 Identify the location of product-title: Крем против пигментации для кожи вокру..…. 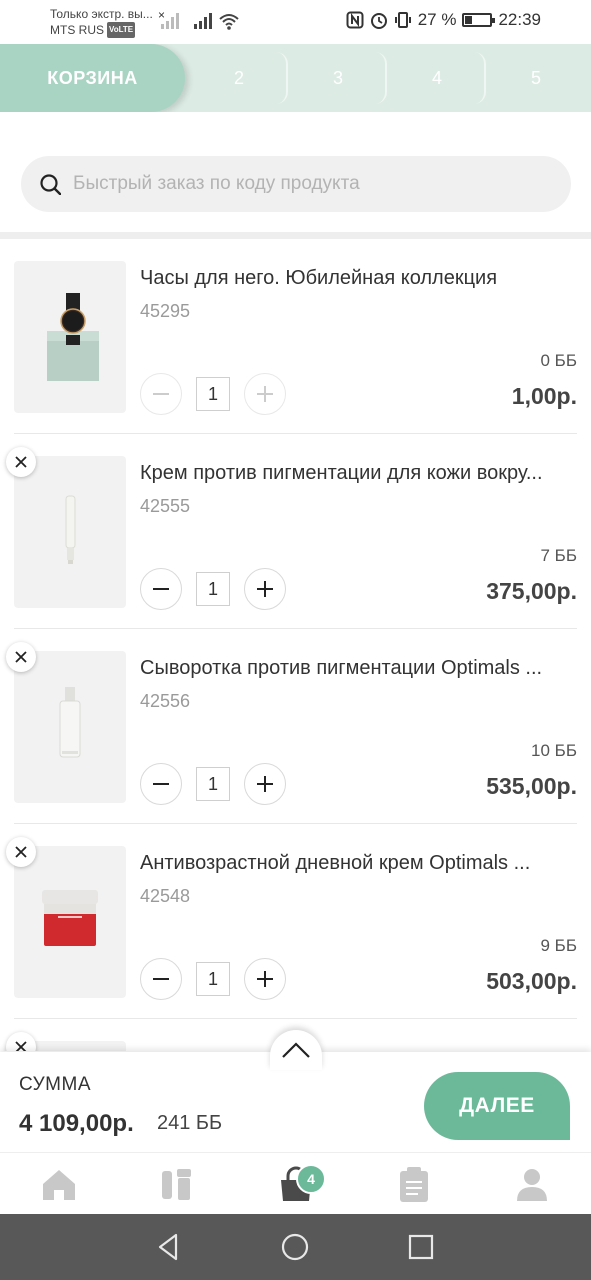
(360, 473).